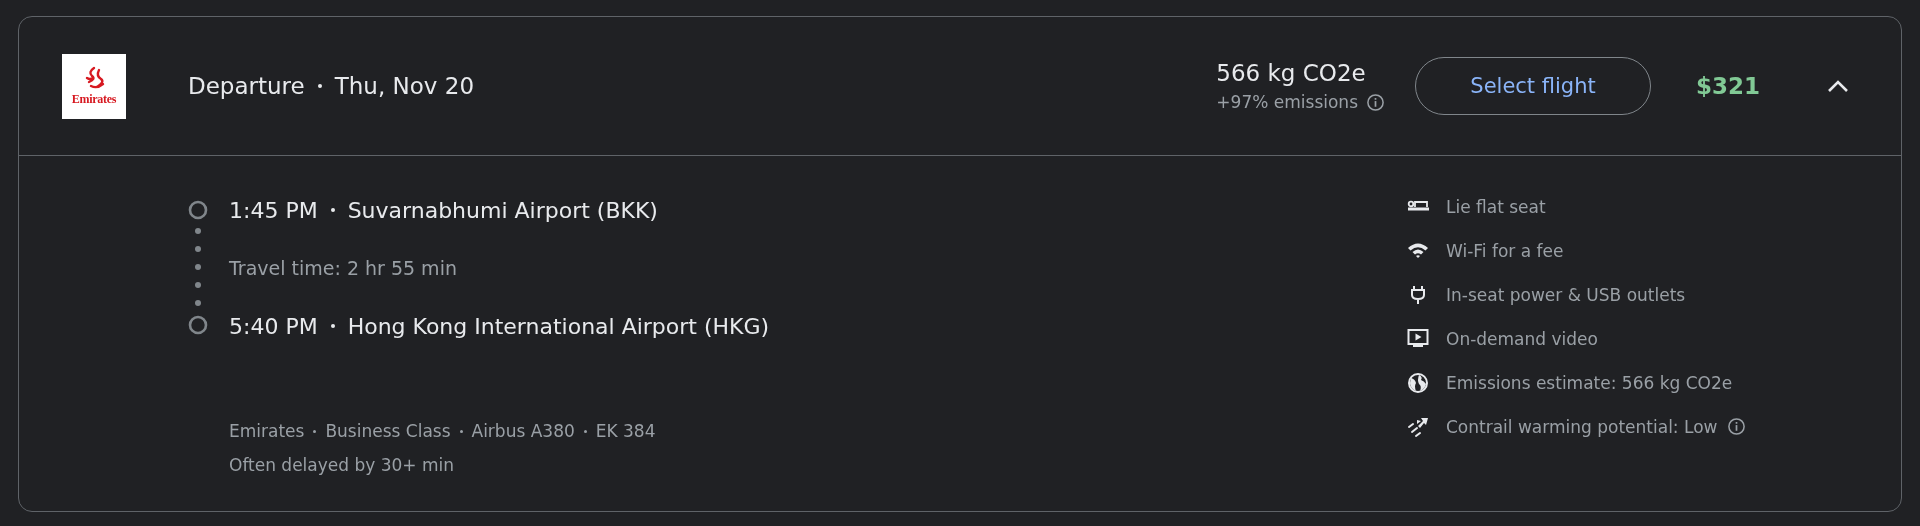 The height and width of the screenshot is (526, 1920). Describe the element at coordinates (273, 326) in the screenshot. I see `stop-time: 5:40 PM` at that location.